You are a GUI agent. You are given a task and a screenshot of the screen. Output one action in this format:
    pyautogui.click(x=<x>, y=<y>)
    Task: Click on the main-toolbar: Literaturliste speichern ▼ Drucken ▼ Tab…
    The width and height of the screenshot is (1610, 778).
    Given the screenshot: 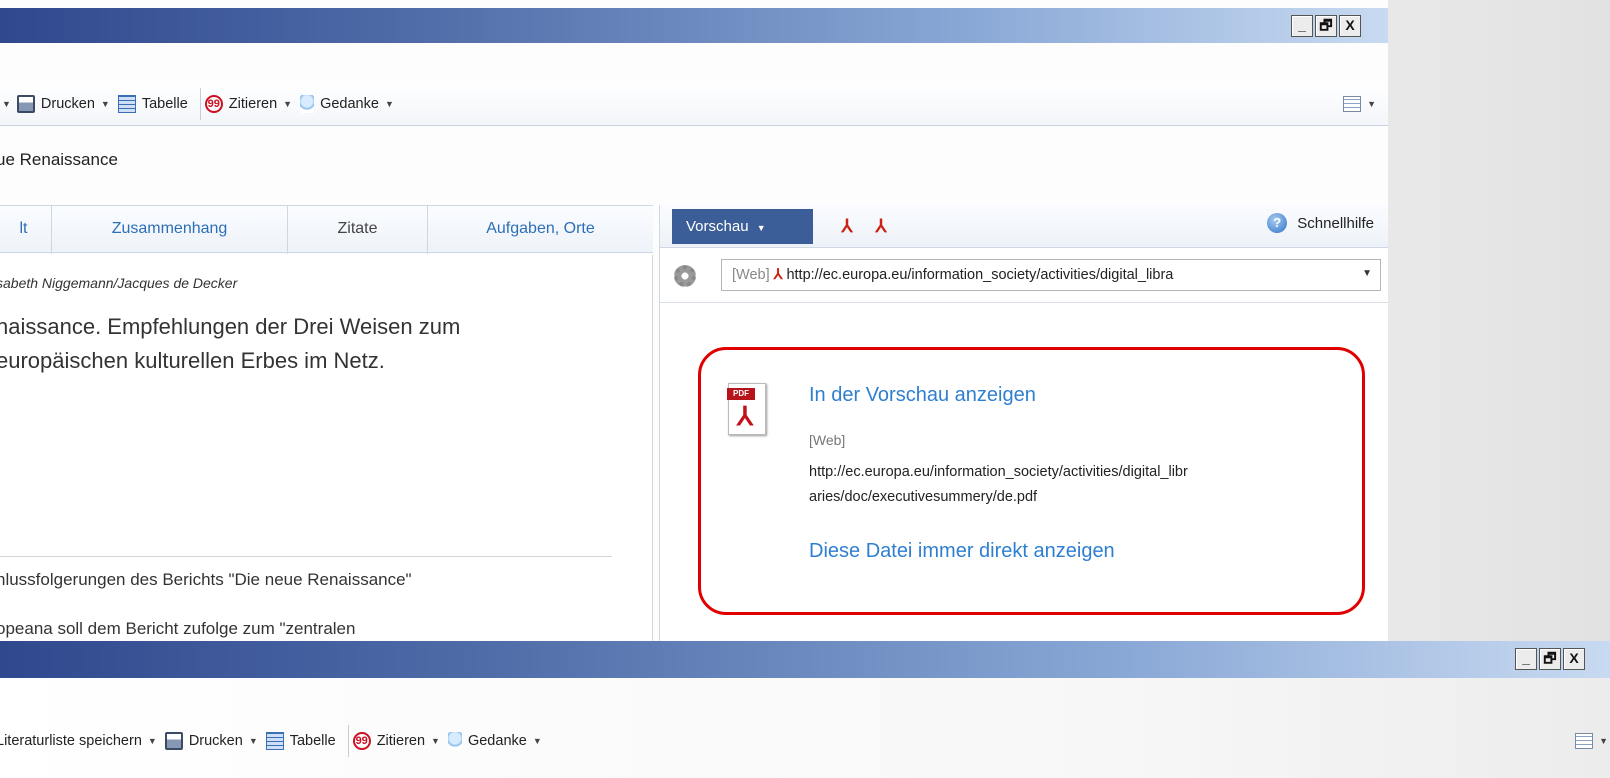 What is the action you would take?
    pyautogui.click(x=805, y=741)
    